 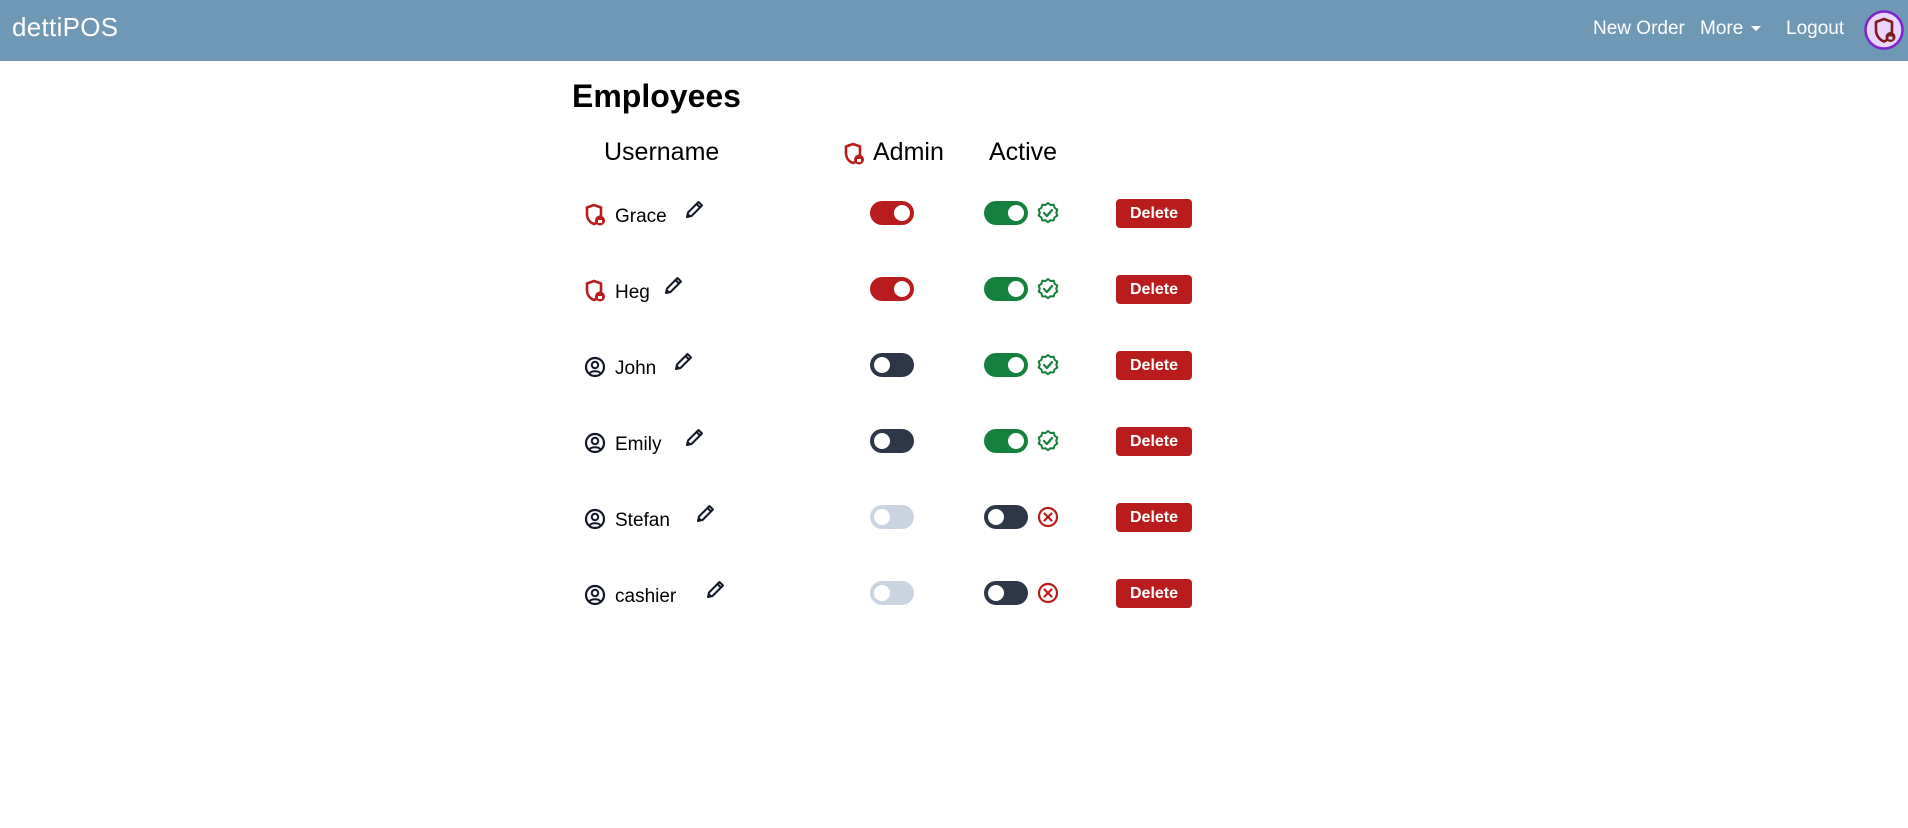 I want to click on brand-logo: dettiPOS, so click(x=65, y=27).